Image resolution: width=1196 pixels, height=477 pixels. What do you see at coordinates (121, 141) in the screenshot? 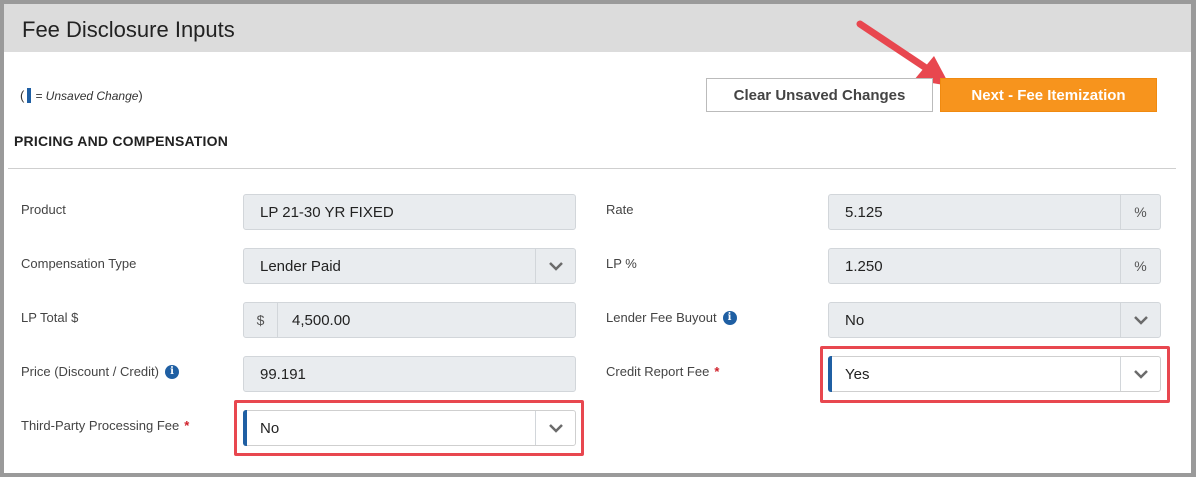
I see `section-title: PRICING AND COMPENSATION` at bounding box center [121, 141].